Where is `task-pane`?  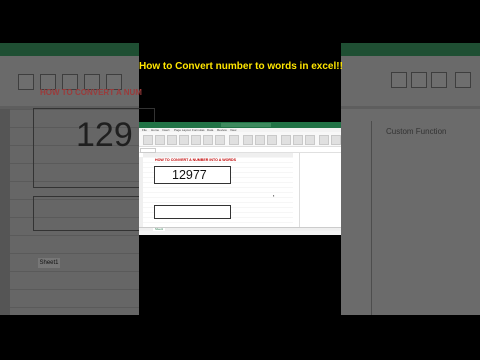 task-pane is located at coordinates (320, 190).